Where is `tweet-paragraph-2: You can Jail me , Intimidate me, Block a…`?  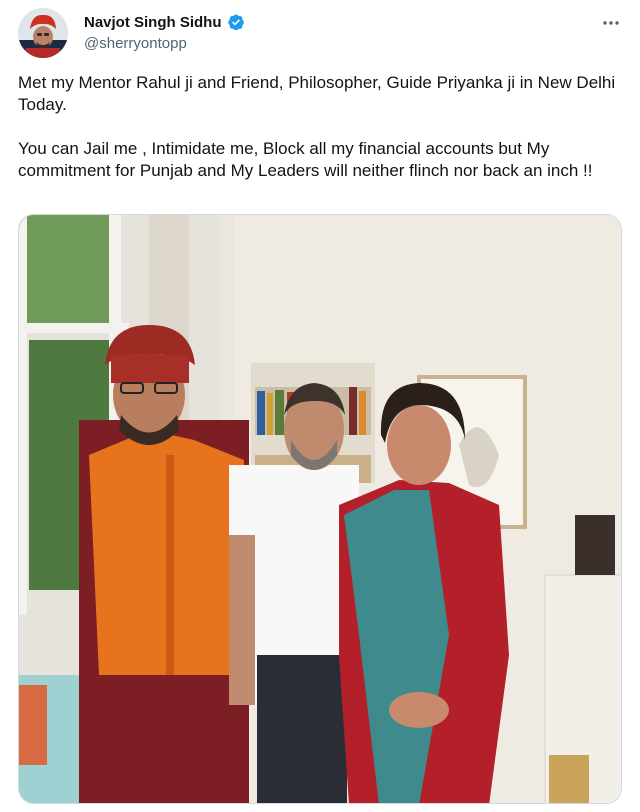
tweet-paragraph-2: You can Jail me , Intimidate me, Block a… is located at coordinates (305, 159).